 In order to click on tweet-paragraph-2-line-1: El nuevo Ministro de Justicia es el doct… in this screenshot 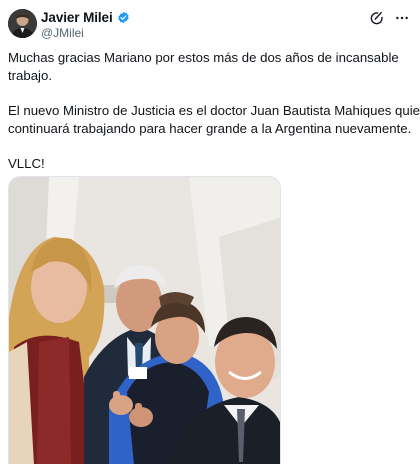, I will do `click(214, 110)`.